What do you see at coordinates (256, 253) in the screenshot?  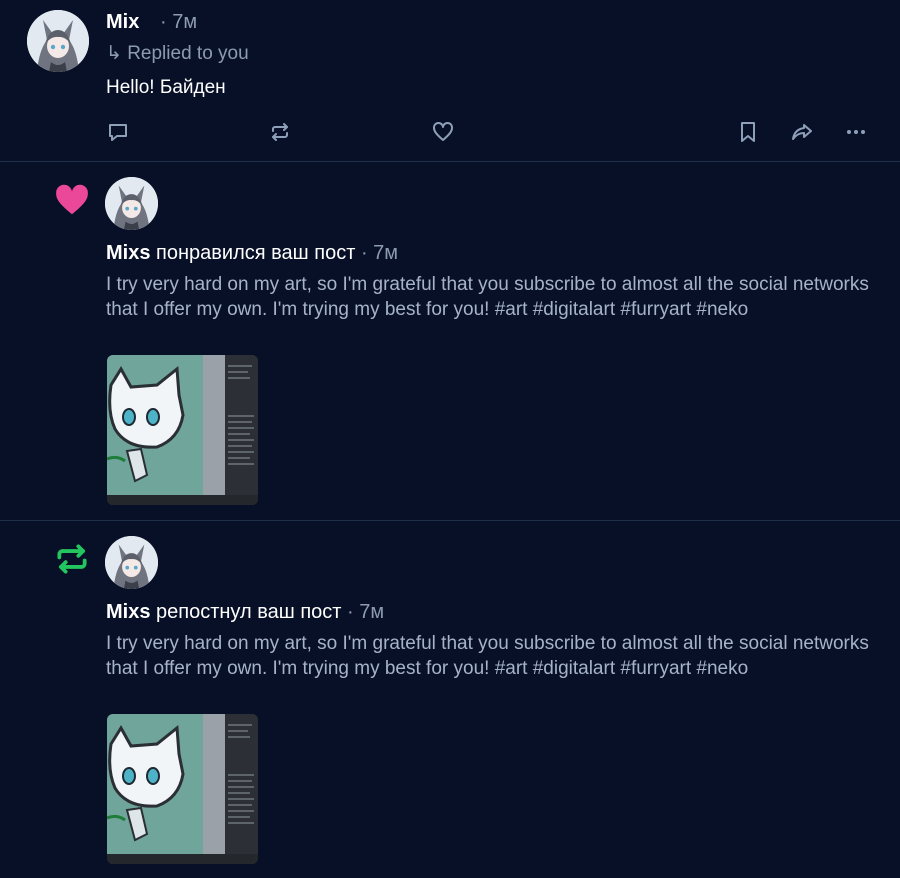 I see `notification-action: понравился ваш пост` at bounding box center [256, 253].